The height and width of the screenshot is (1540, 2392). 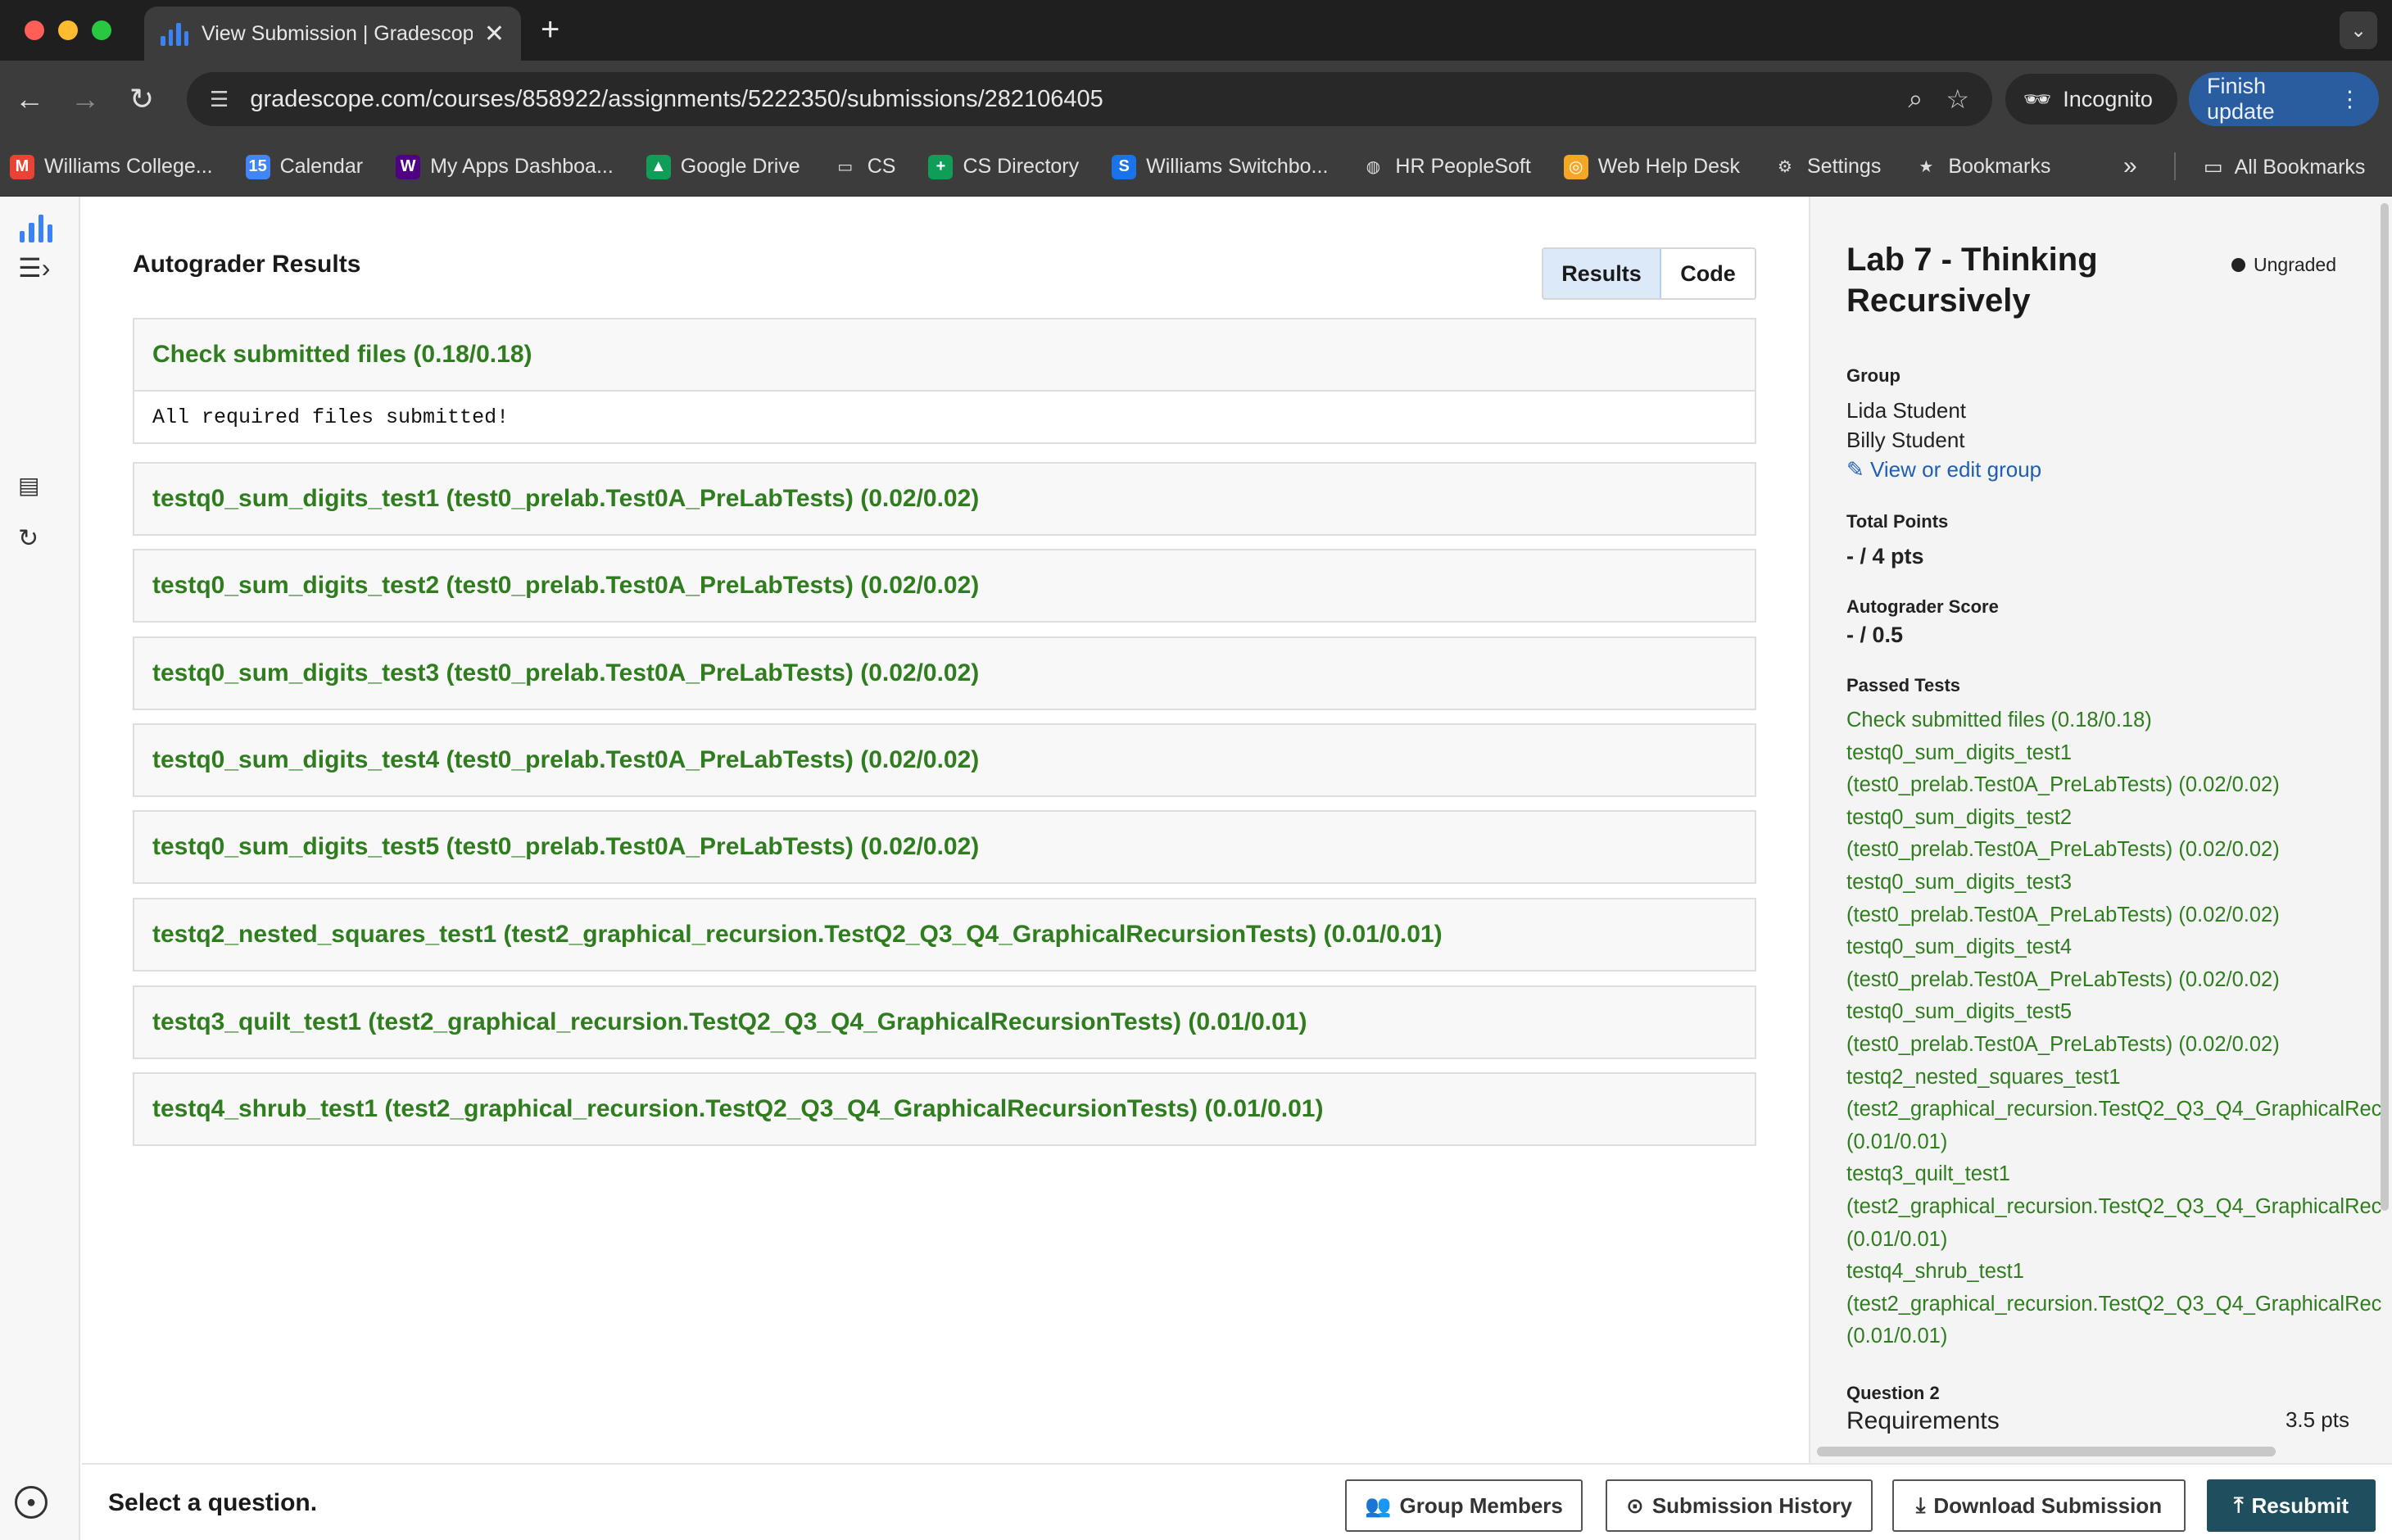 What do you see at coordinates (2385, 707) in the screenshot?
I see `sidebar-vertical-scrollbar` at bounding box center [2385, 707].